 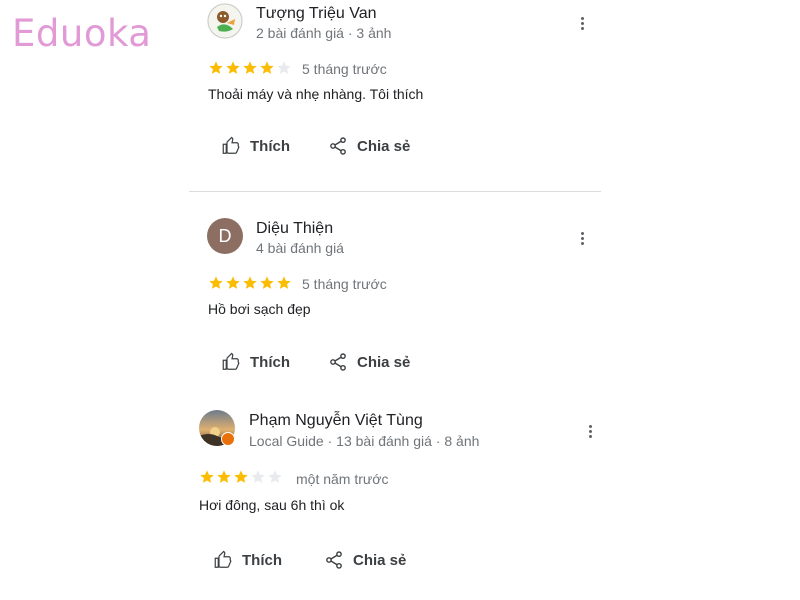 I want to click on review-text: Thoải máy và nhẹ nhàng. Tôi thích, so click(x=316, y=94).